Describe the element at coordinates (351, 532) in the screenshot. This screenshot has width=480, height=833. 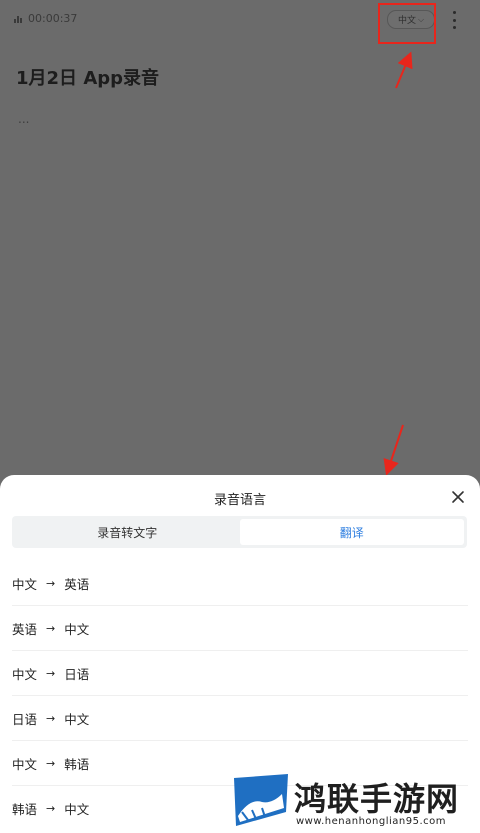
I see `tab-translate: 翻译` at that location.